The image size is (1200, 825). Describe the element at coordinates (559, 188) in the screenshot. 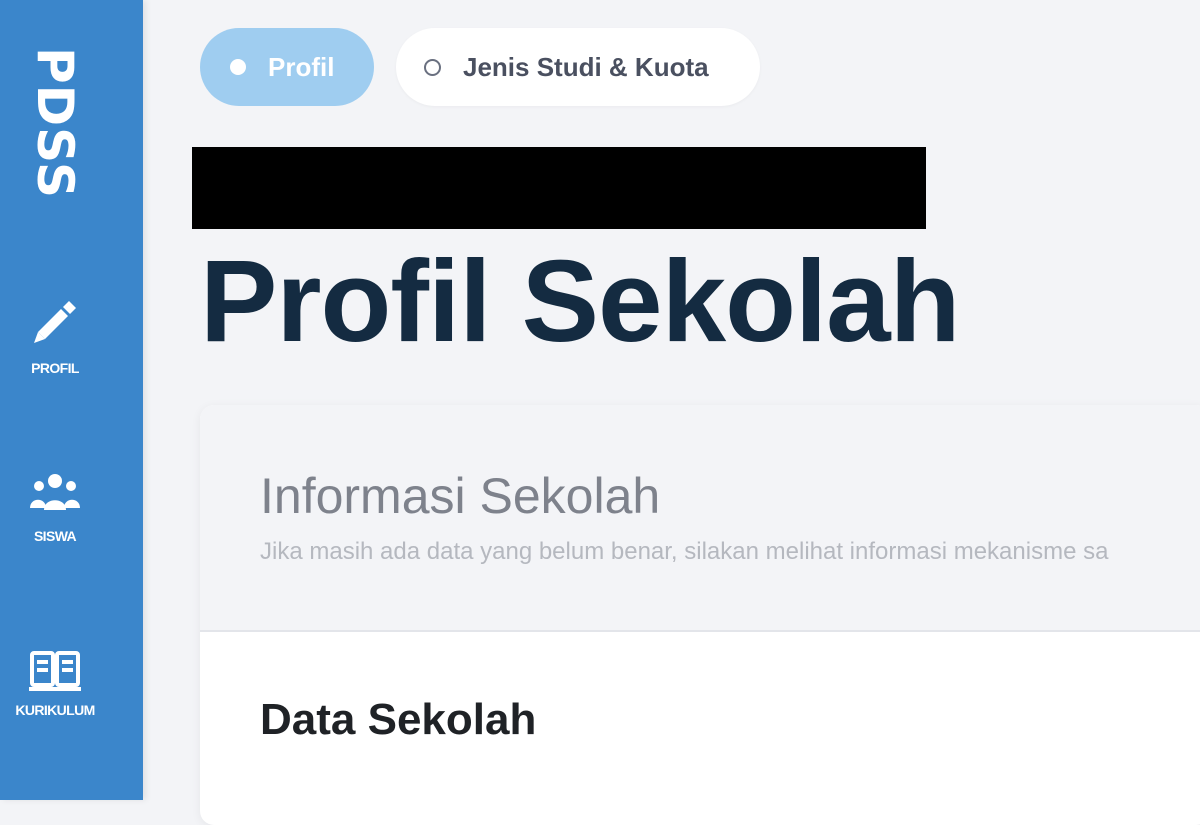

I see `redacted-block` at that location.